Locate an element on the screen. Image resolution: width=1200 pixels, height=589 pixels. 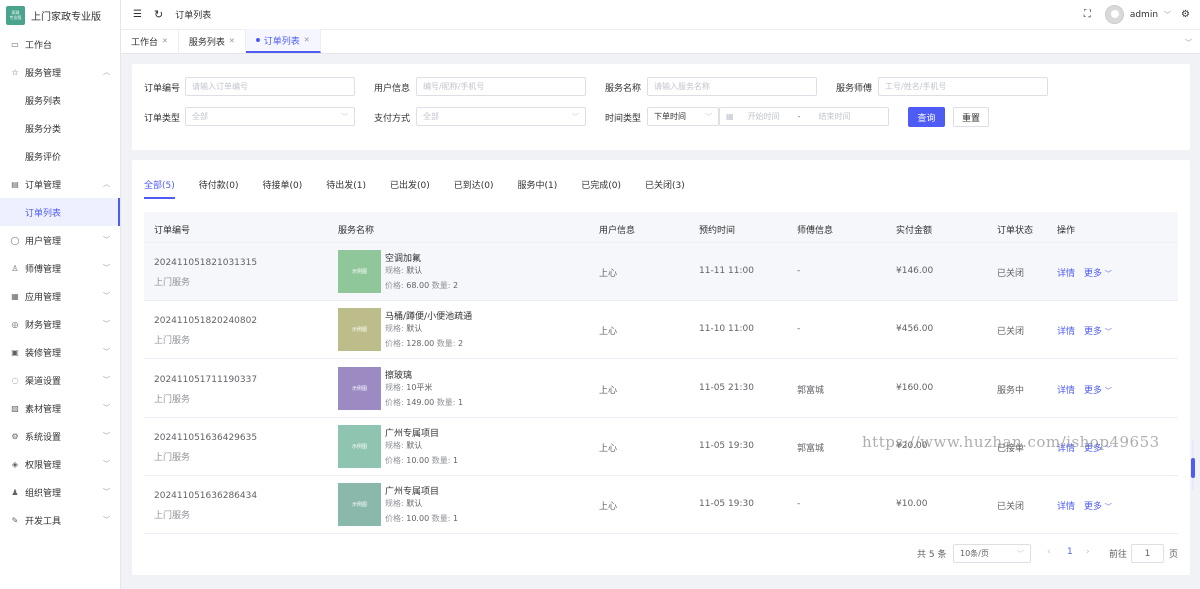
sidebar-item: ▨ 素材管理 ﹀ is located at coordinates (60, 408).